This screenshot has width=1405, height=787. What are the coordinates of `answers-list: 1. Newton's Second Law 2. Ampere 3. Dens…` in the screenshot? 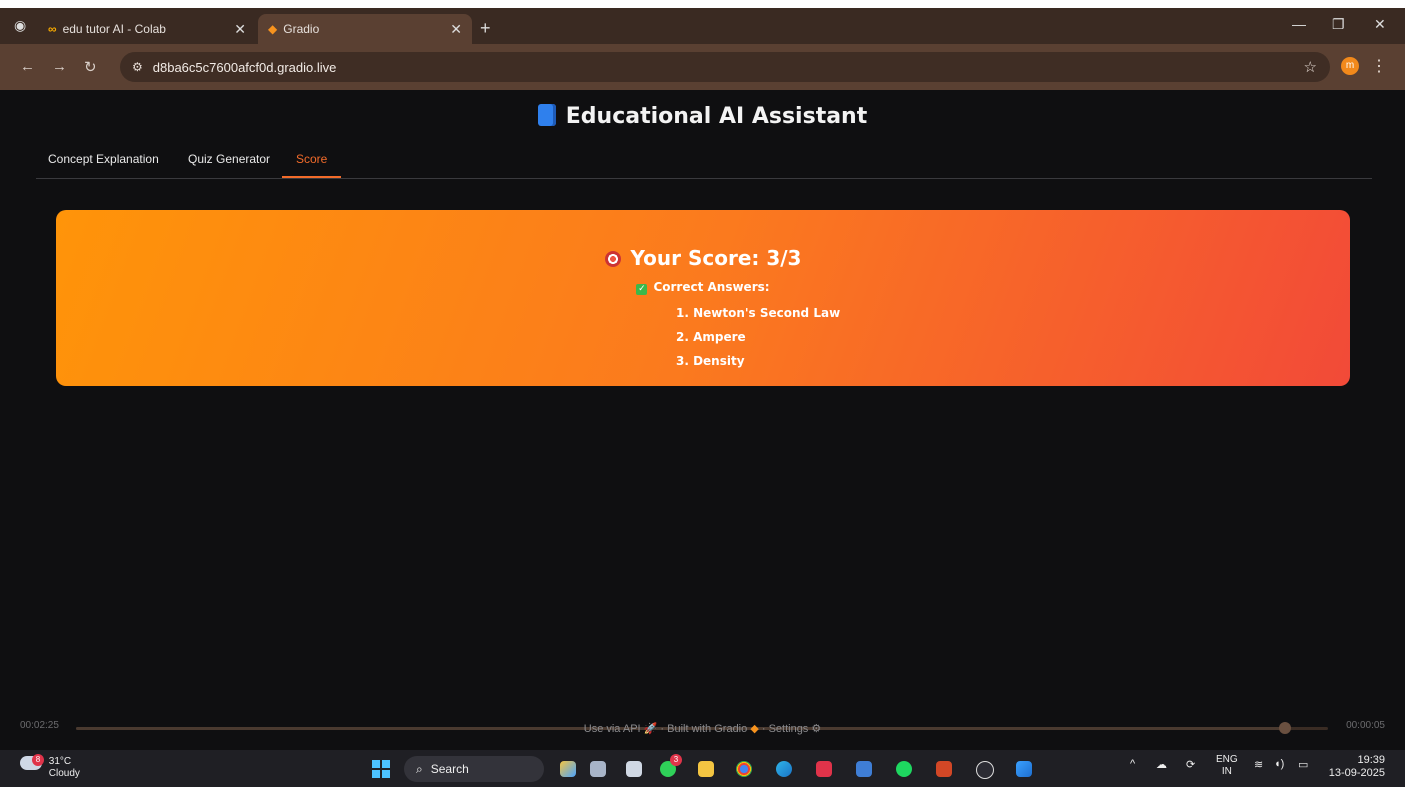 It's located at (766, 342).